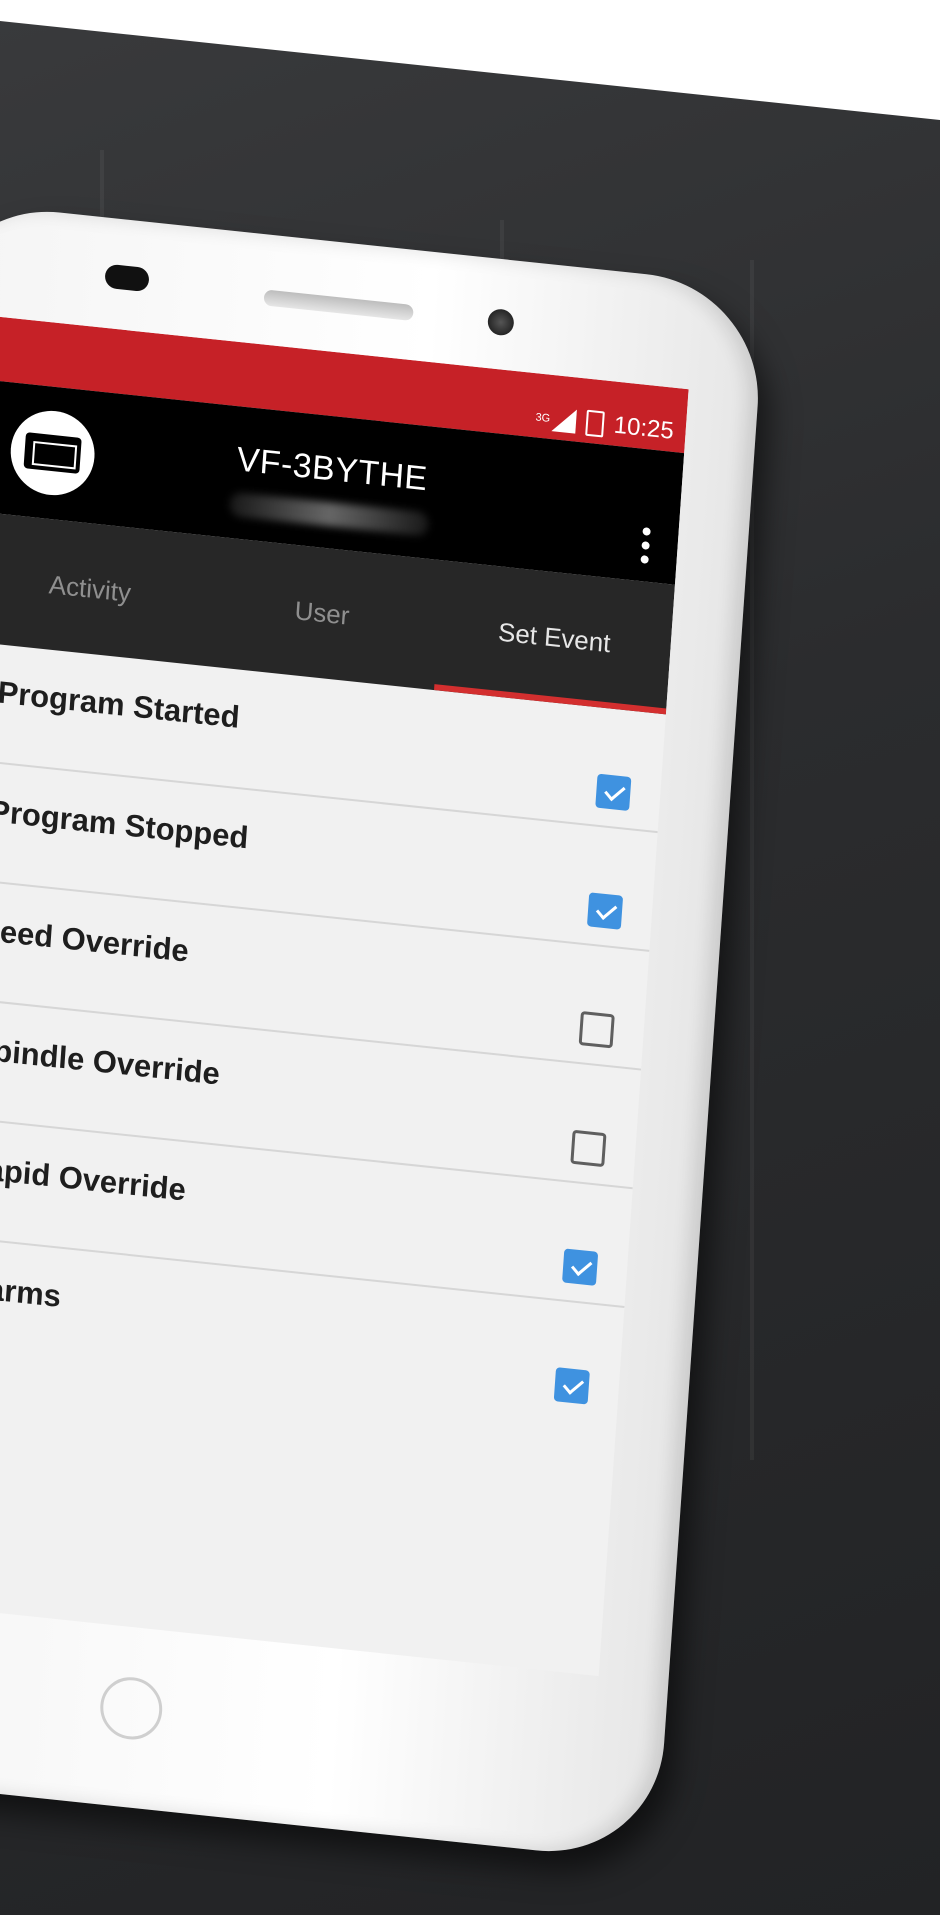 Image resolution: width=940 pixels, height=1915 pixels. I want to click on blurred-subtitle, so click(329, 514).